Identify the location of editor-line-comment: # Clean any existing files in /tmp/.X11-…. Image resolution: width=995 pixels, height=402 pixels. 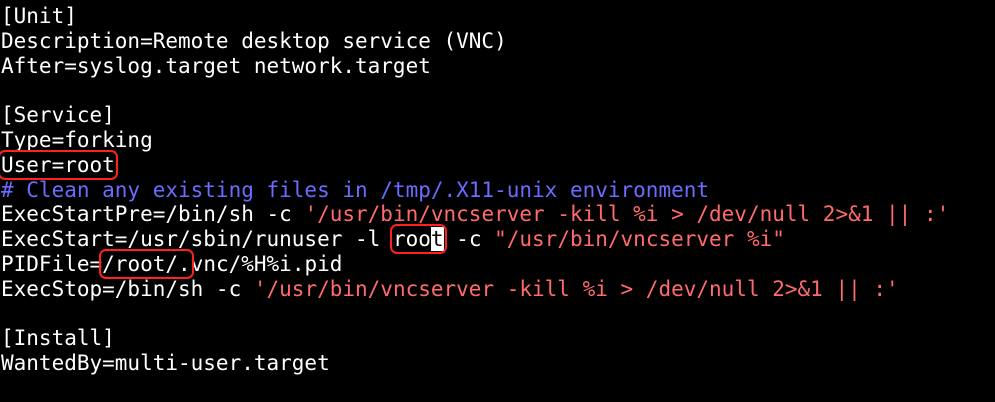
(497, 190).